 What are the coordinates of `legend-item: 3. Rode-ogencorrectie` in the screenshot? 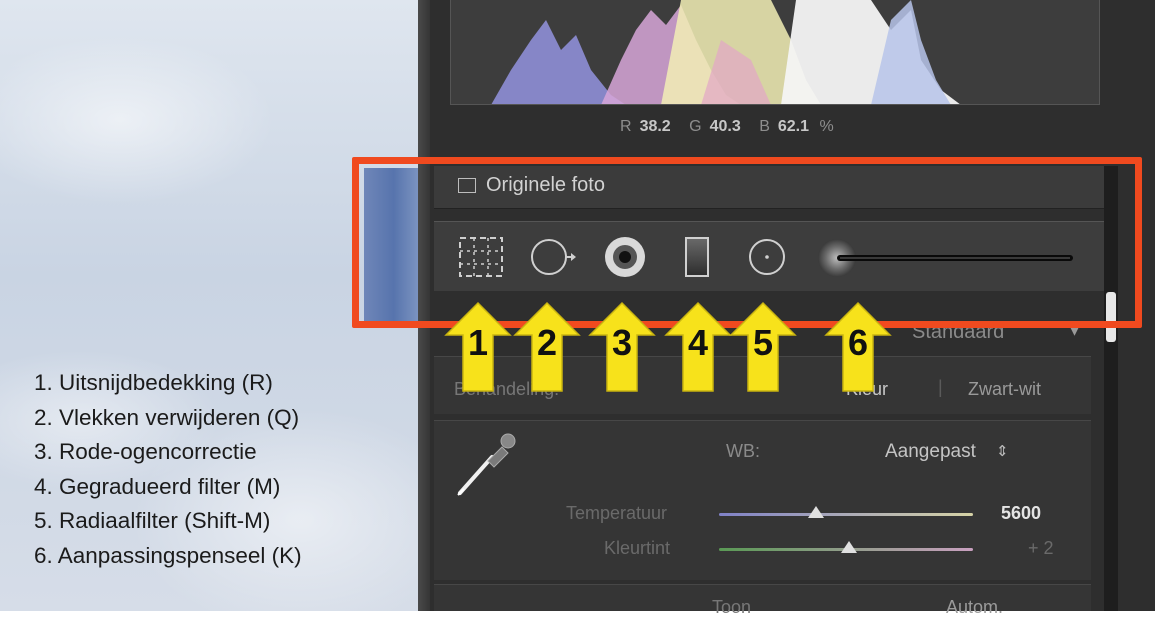 It's located at (145, 451).